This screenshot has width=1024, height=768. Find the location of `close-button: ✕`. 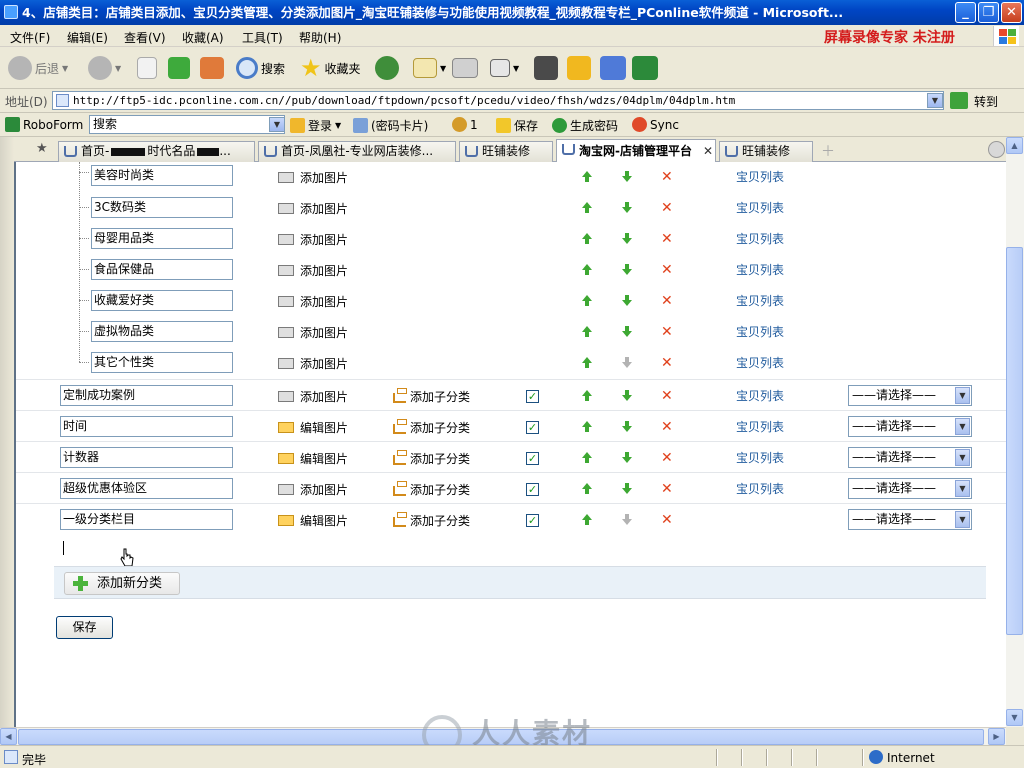

close-button: ✕ is located at coordinates (1011, 12).